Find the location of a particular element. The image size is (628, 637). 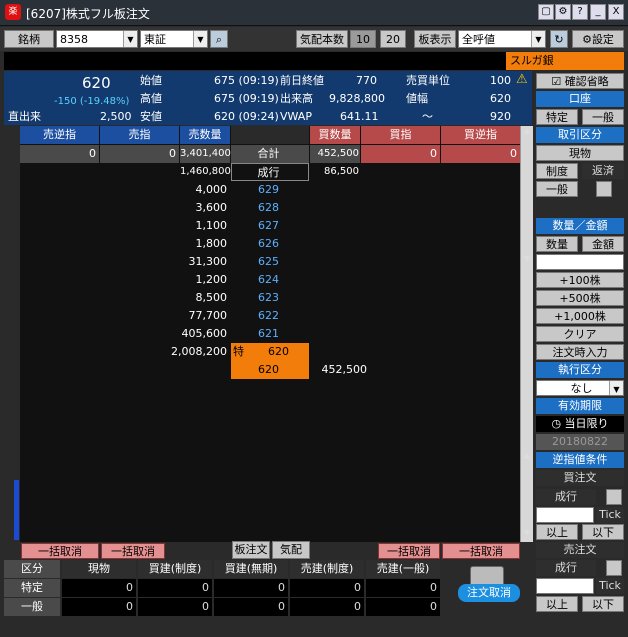

high-value: 675 (09:19) is located at coordinates (246, 98).